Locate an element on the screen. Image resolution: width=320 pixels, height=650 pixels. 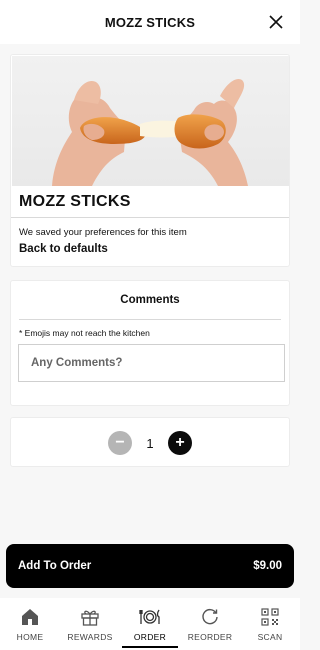
tab-label: SCAN is located at coordinates (270, 637).